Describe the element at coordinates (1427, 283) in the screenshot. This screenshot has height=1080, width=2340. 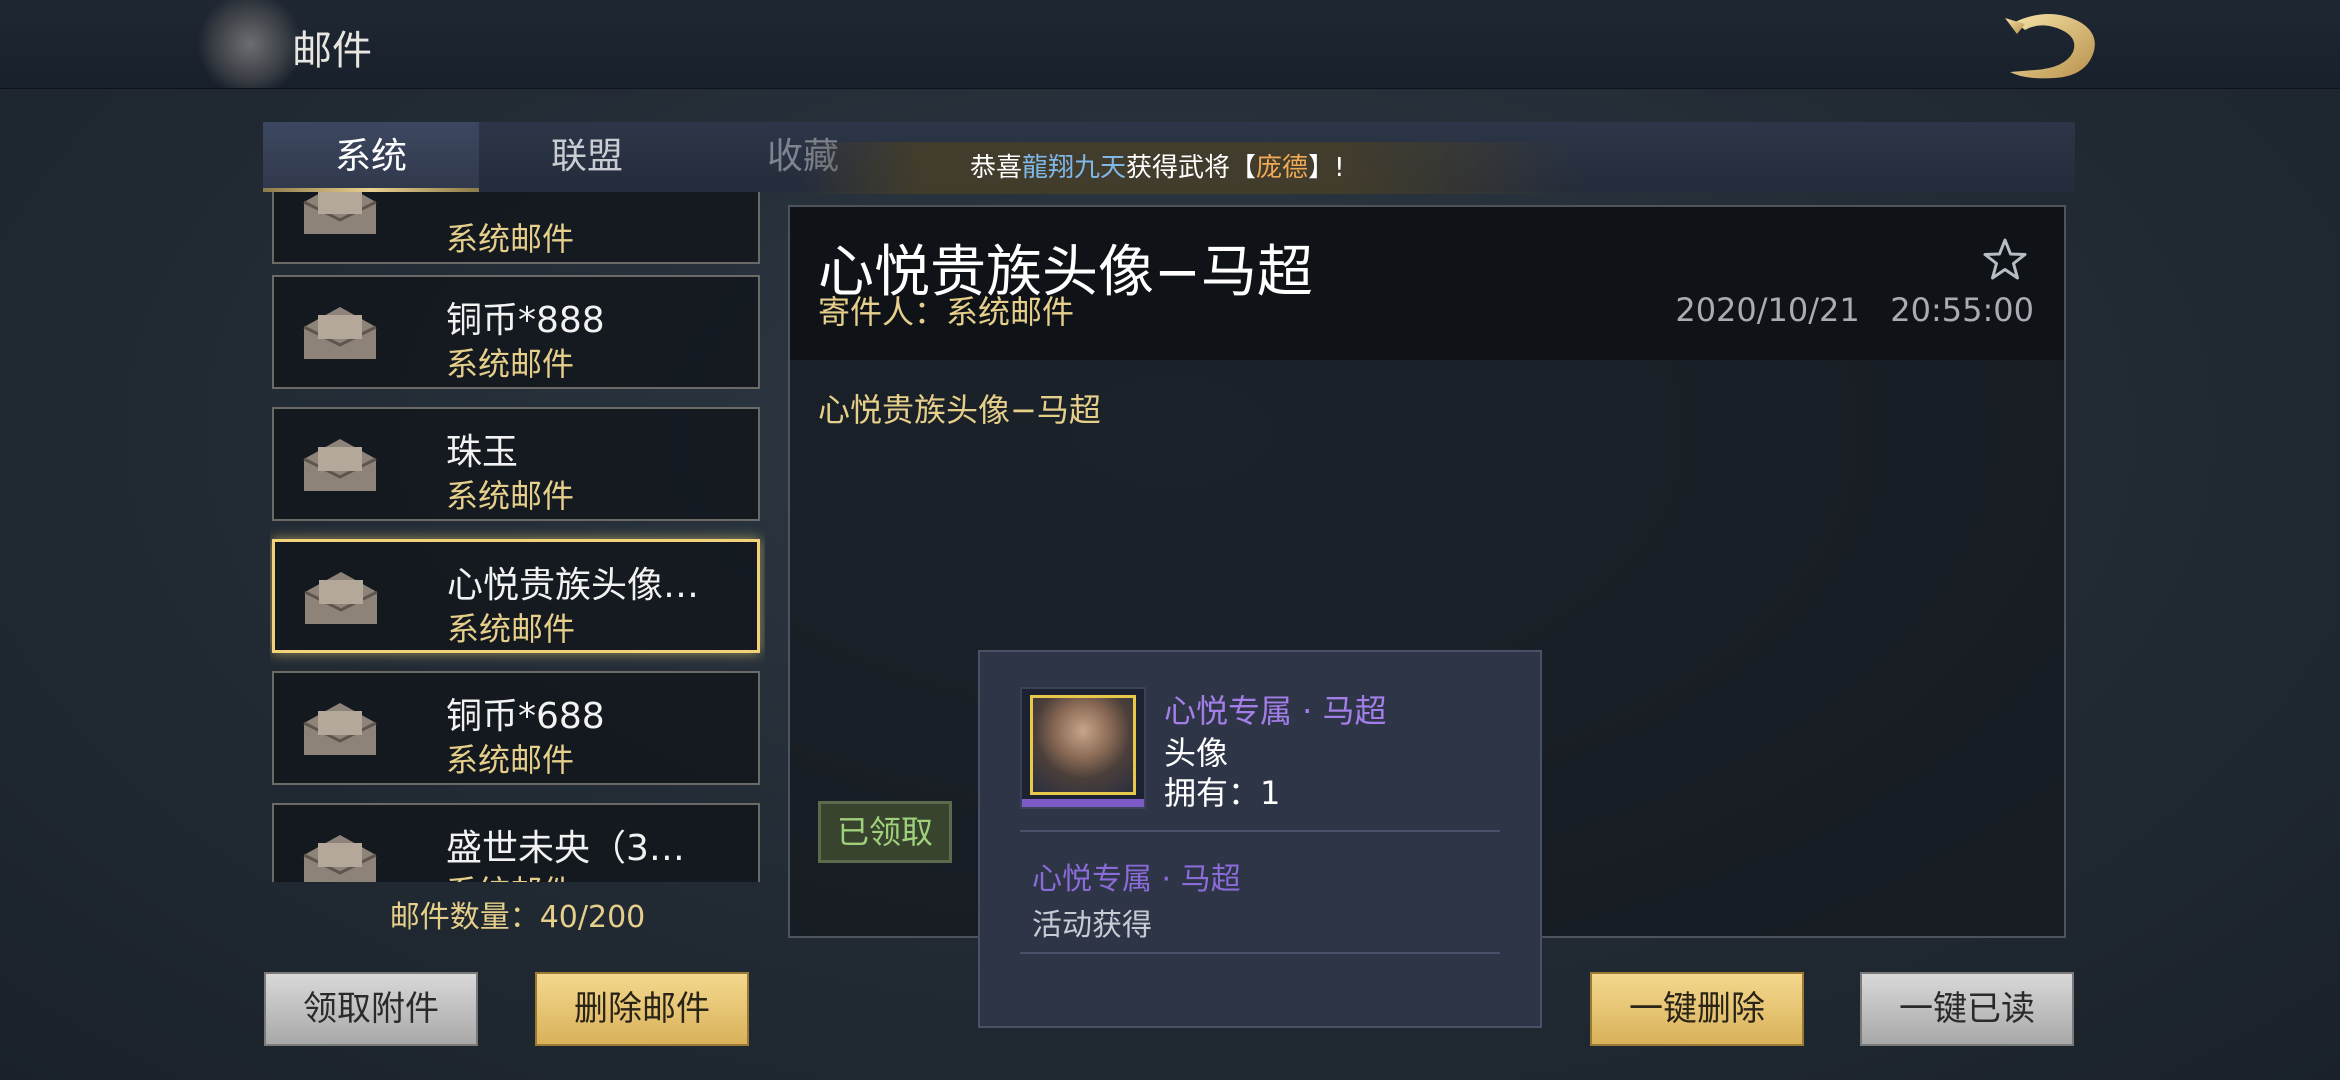
I see `mail-detail-header: 心悦贵族头像−马超 寄件人：系统邮件 2020/10/21 20:55:00` at that location.